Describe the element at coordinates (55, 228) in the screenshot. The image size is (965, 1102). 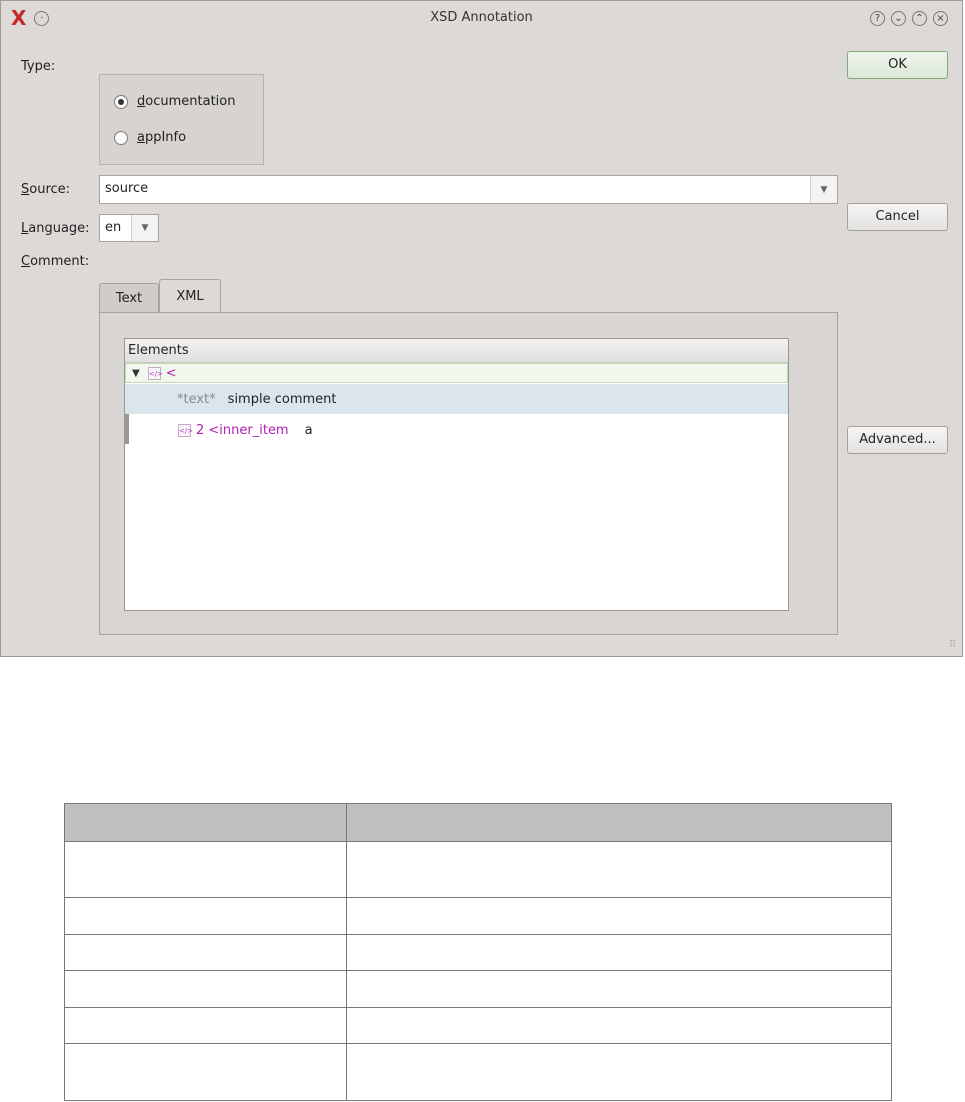
I see `language-label: Language:` at that location.